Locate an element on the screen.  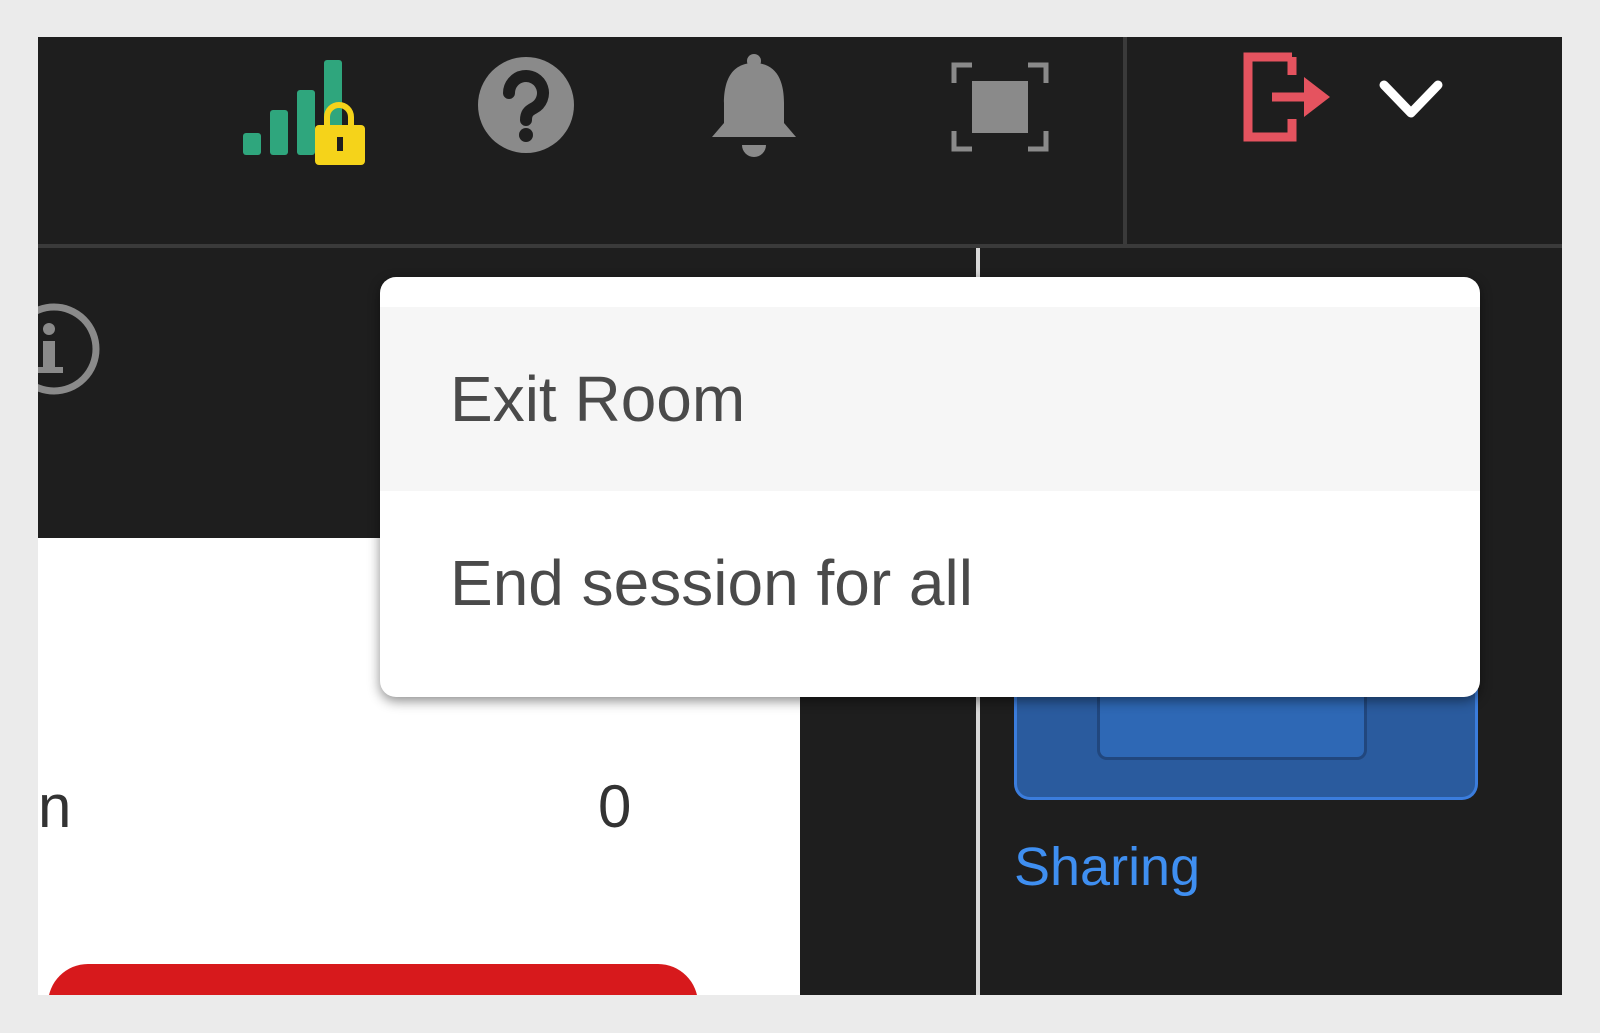
menu-item-end-session-for-all: End session for all is located at coordinates (930, 583).